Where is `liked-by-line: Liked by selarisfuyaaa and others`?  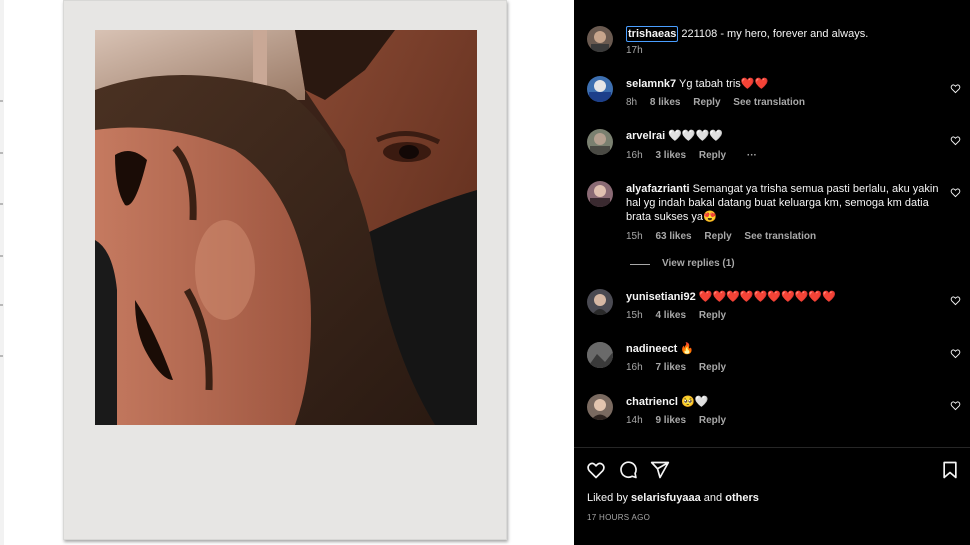
liked-by-line: Liked by selarisfuyaaa and others is located at coordinates (673, 498).